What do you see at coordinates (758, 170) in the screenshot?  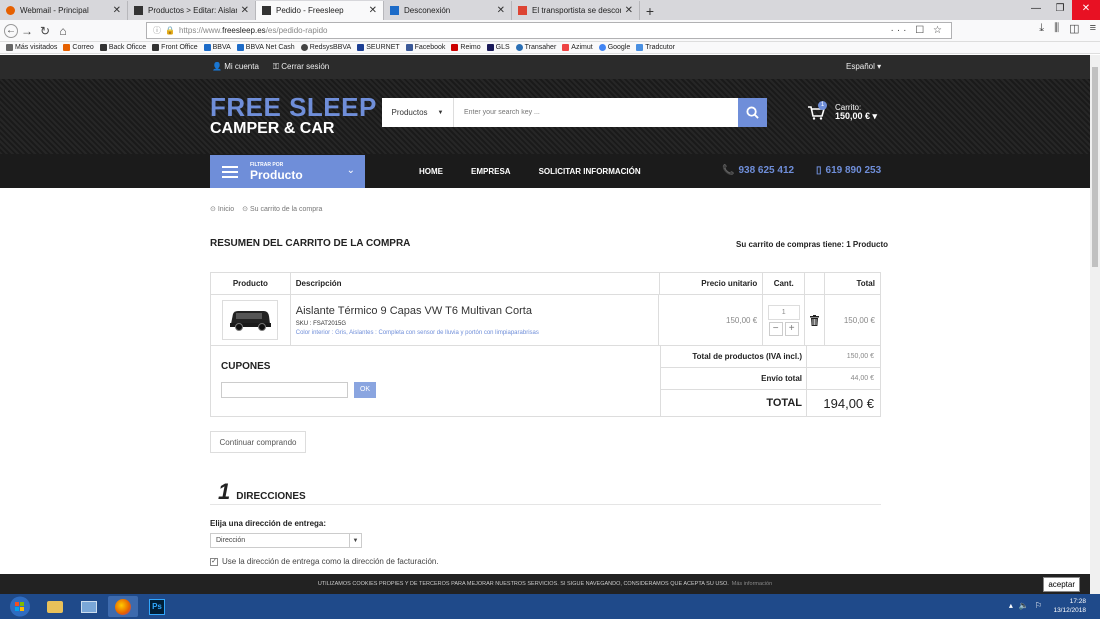 I see `phone-landline: 📞 938 625 412` at bounding box center [758, 170].